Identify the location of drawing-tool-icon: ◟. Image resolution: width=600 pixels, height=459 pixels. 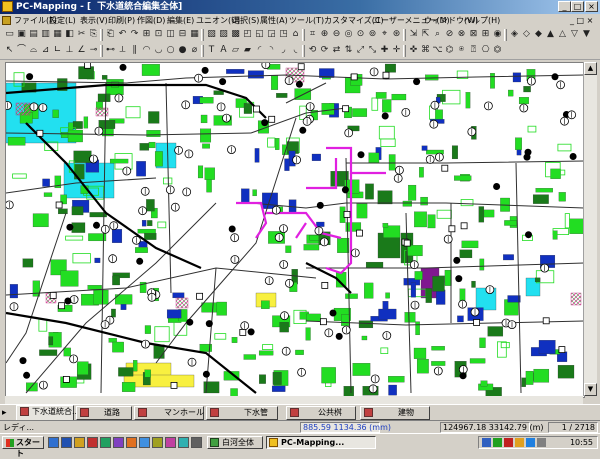
(295, 50).